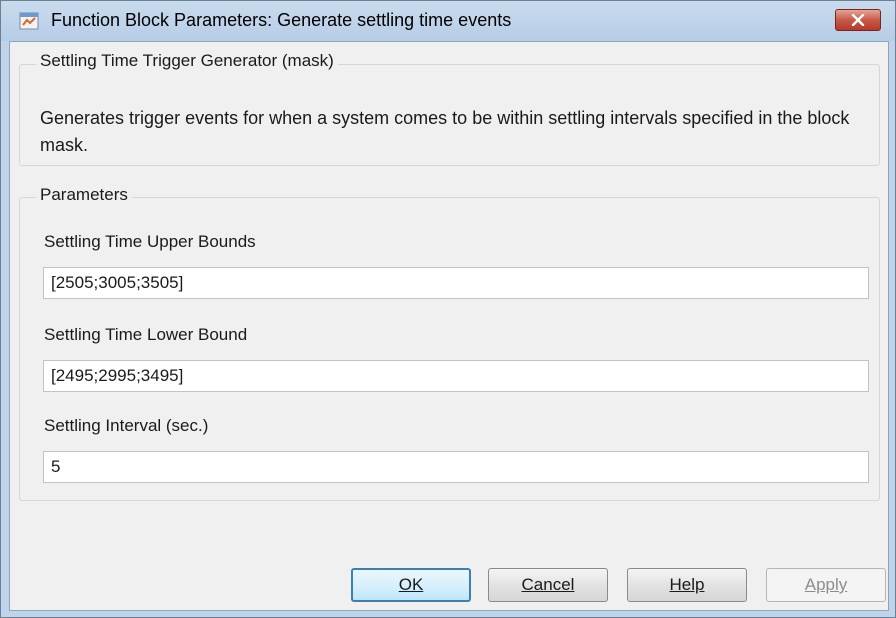 This screenshot has width=896, height=618. Describe the element at coordinates (29, 21) in the screenshot. I see `simulink-block-icon` at that location.